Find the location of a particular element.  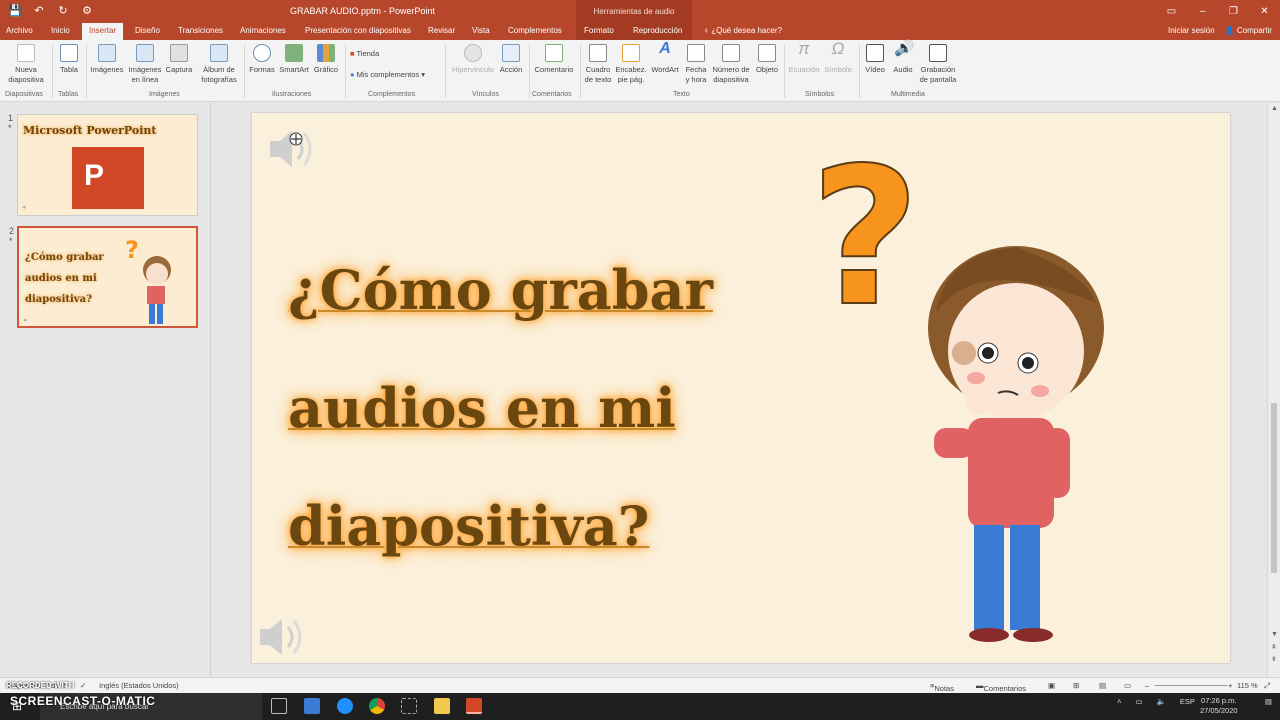

tab-transiciones: Transiciones is located at coordinates (200, 30).